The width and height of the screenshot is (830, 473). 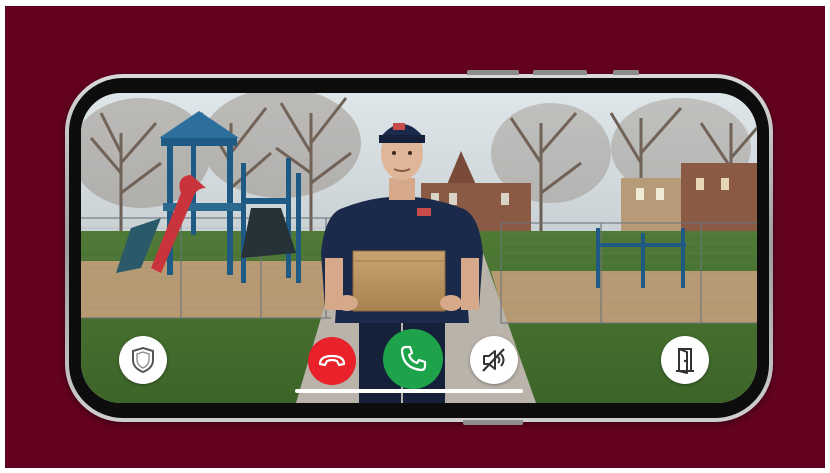 I want to click on shield-icon, so click(x=143, y=360).